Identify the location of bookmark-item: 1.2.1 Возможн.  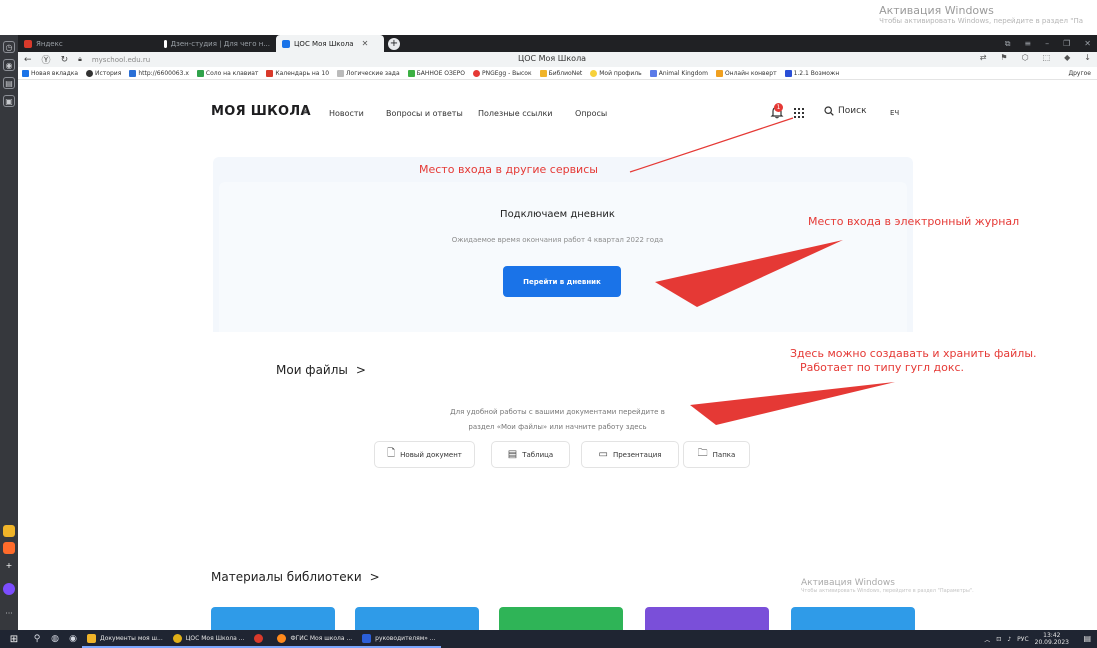
(811, 73).